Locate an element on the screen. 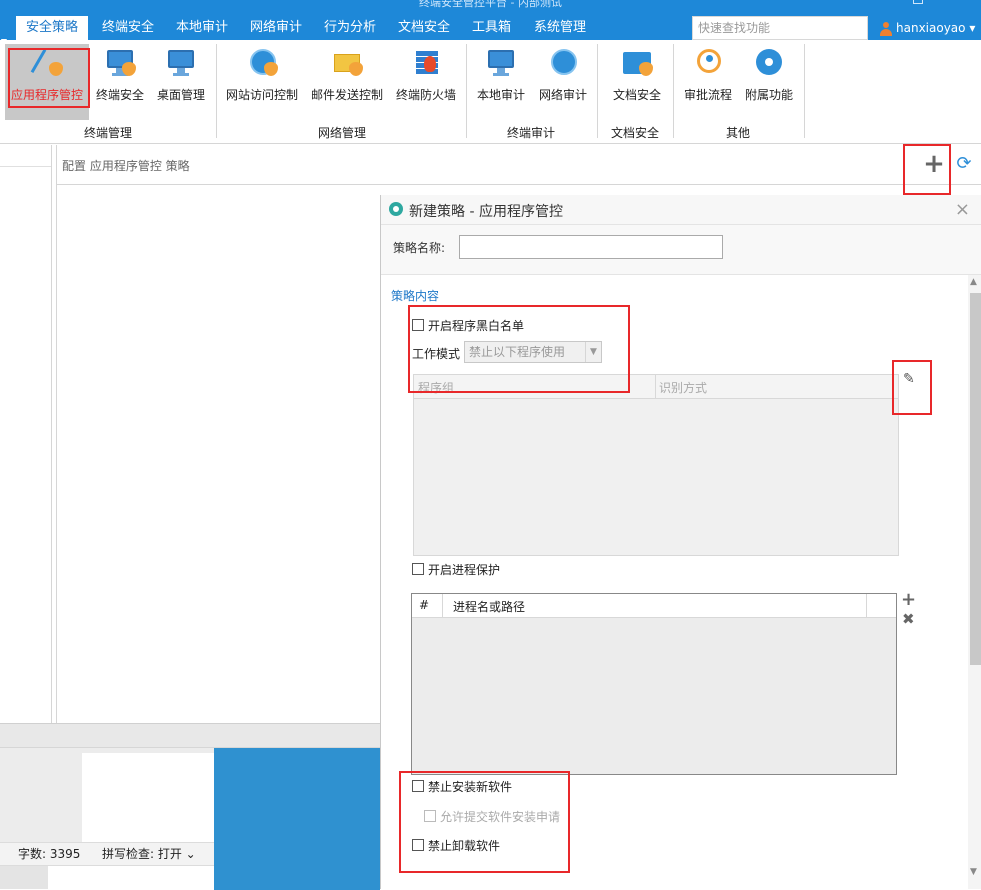 The image size is (981, 890). ribbon-group-label: 网络管理 is located at coordinates (341, 133).